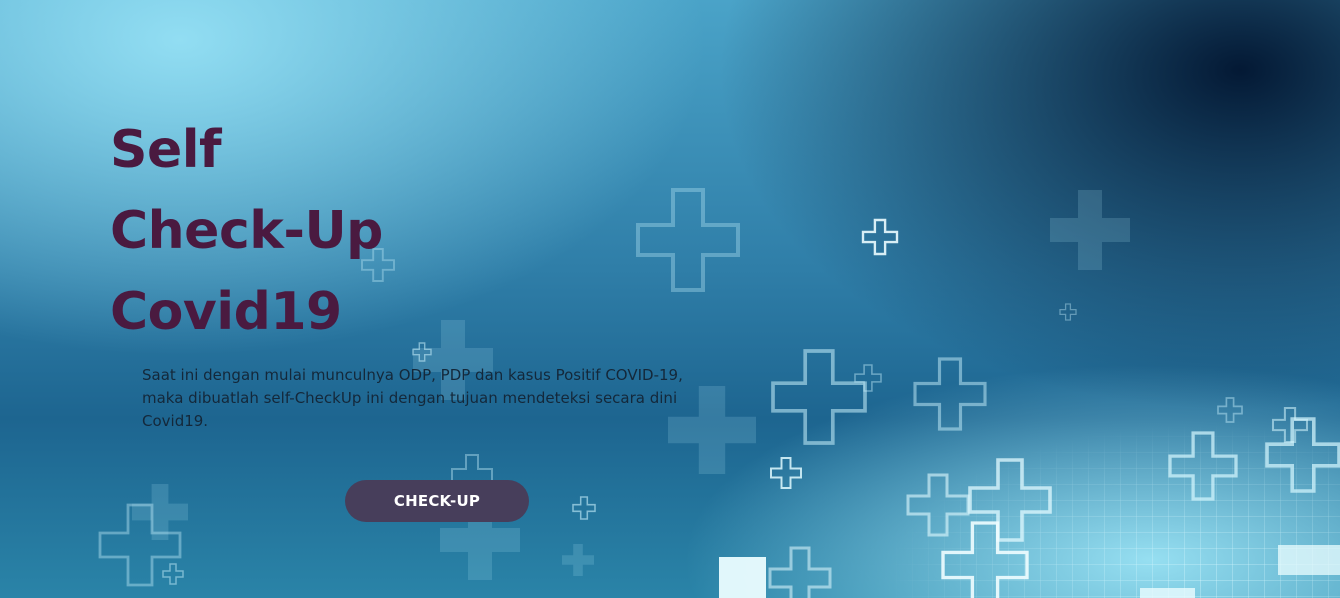 This screenshot has width=1340, height=598. What do you see at coordinates (226, 312) in the screenshot?
I see `hero-title-line-3: Covid19` at bounding box center [226, 312].